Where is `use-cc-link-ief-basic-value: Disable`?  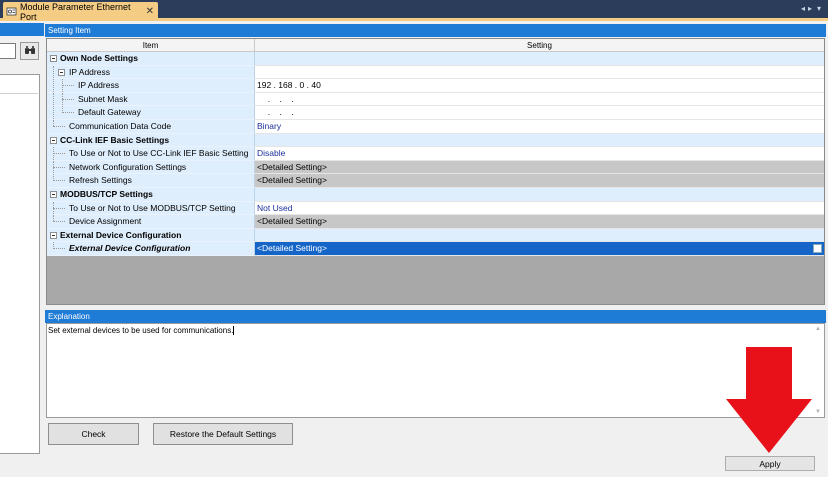 use-cc-link-ief-basic-value: Disable is located at coordinates (539, 154).